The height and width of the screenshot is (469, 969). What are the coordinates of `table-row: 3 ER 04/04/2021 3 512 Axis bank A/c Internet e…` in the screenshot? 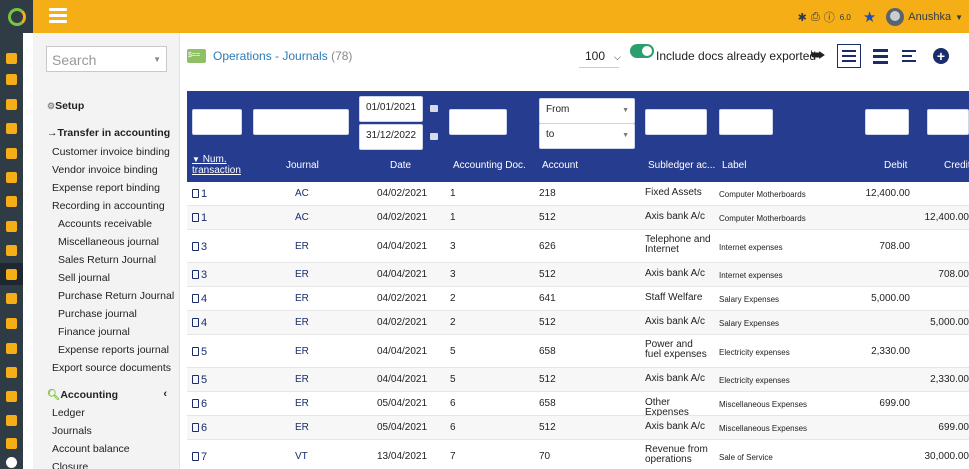 It's located at (578, 275).